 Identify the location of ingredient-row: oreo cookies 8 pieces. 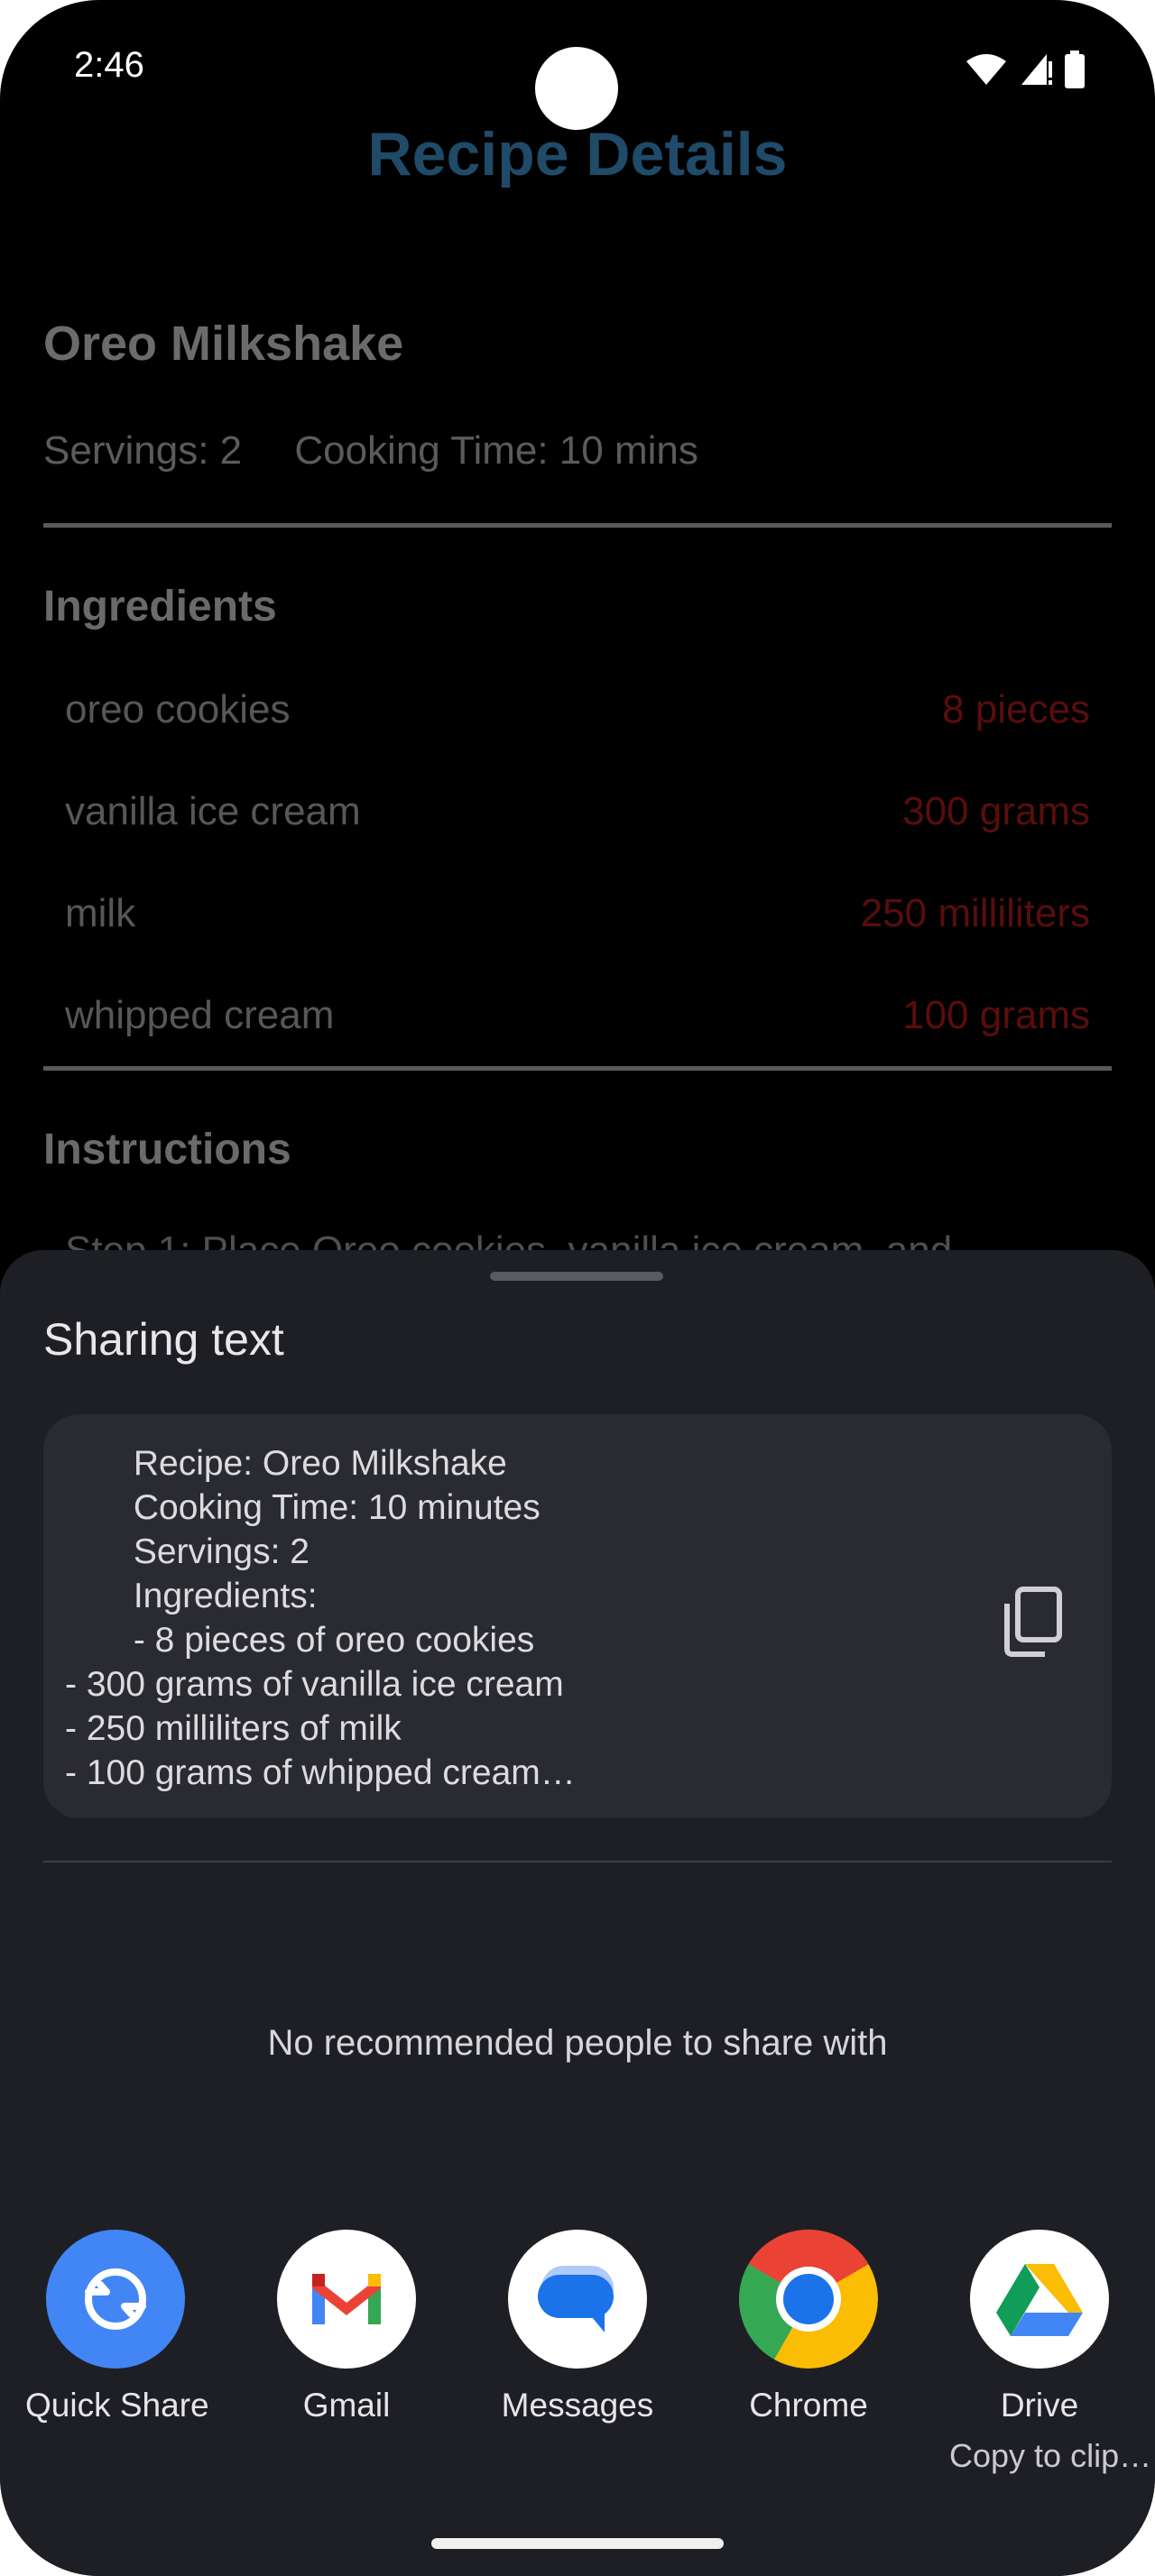
(577, 714).